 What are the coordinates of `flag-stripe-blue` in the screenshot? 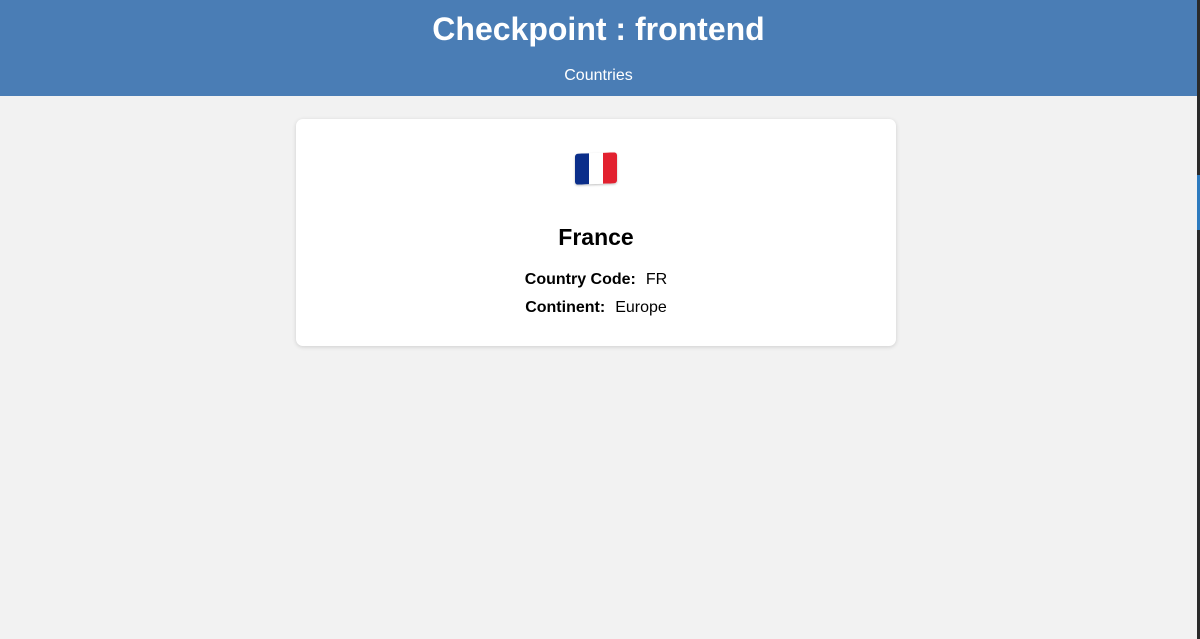 It's located at (582, 169).